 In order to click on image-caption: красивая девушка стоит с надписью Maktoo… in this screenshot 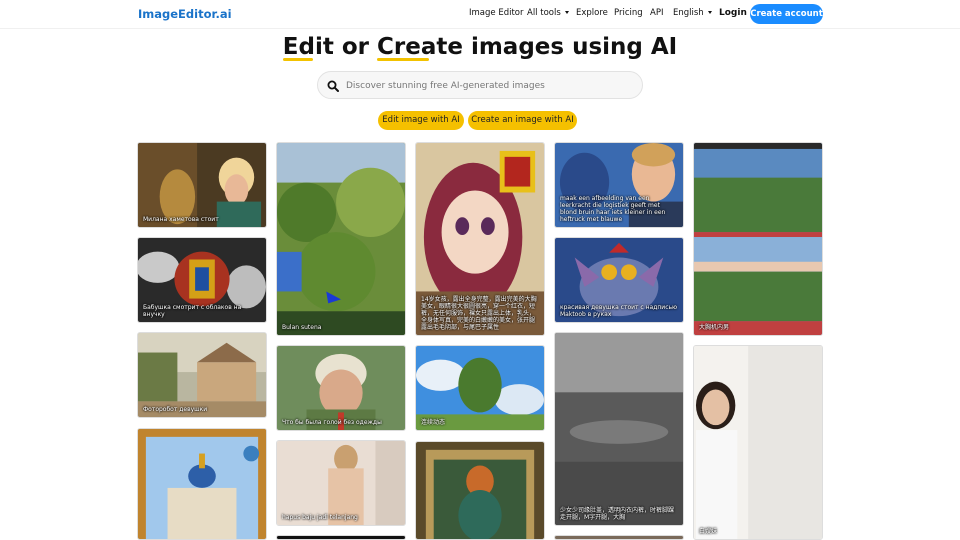, I will do `click(619, 311)`.